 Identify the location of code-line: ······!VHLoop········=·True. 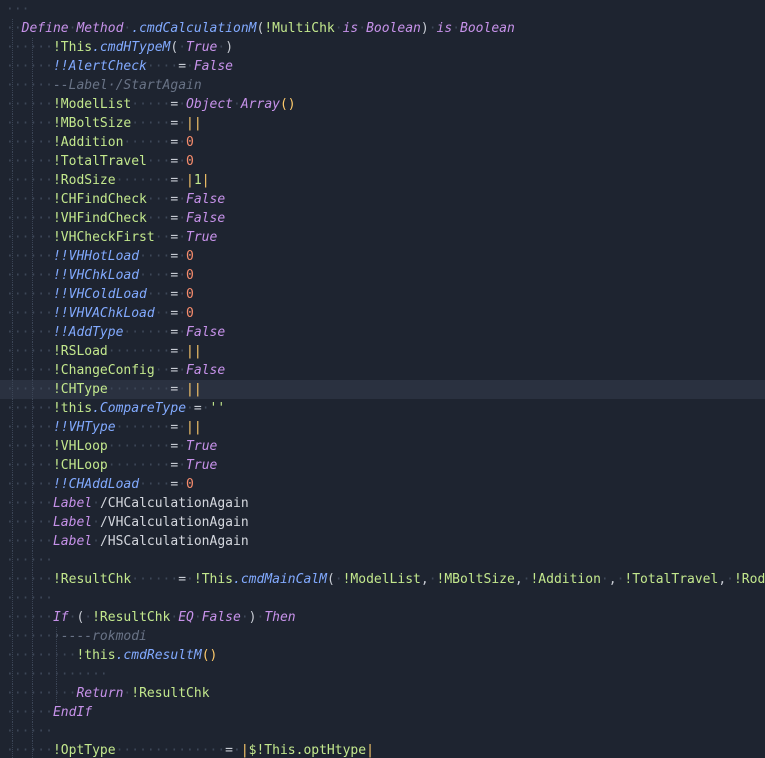
(382, 446).